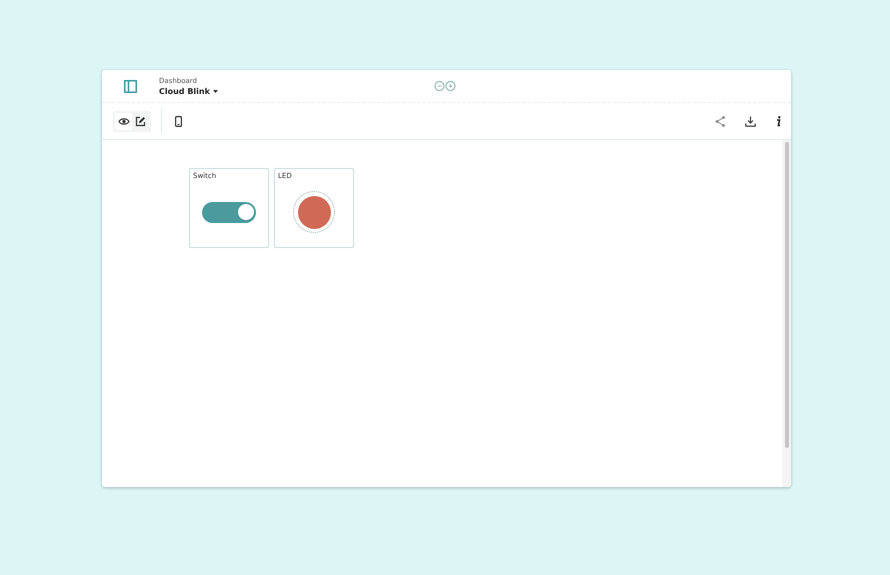 This screenshot has width=890, height=575. What do you see at coordinates (786, 313) in the screenshot?
I see `scrollbar` at bounding box center [786, 313].